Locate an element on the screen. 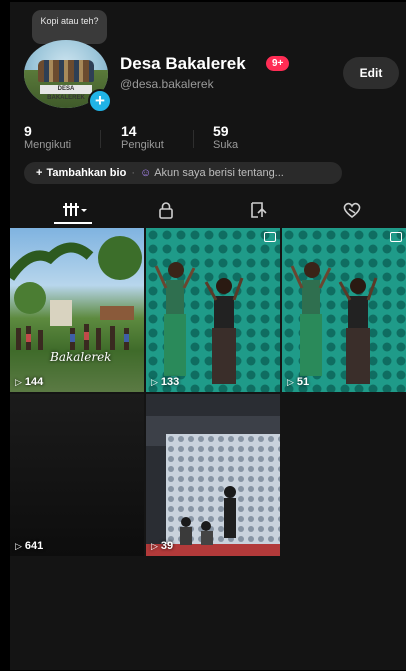 The height and width of the screenshot is (671, 406). video-tile: ▷ 51 is located at coordinates (344, 310).